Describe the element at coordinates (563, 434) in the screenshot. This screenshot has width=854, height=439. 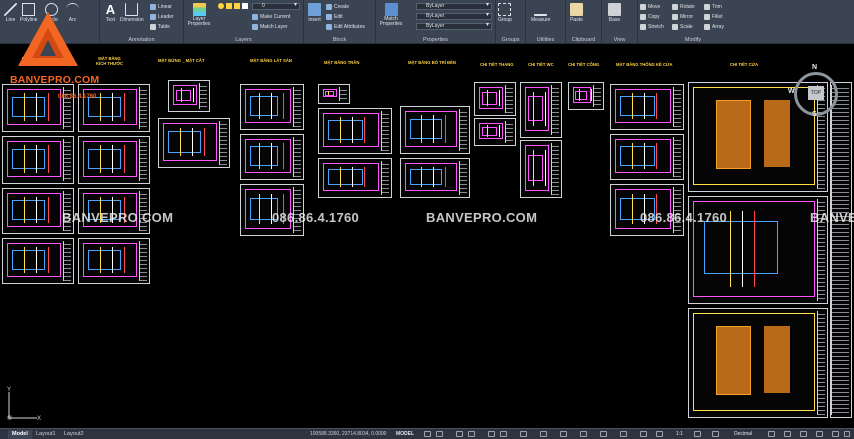
I see `selection-cycling-icon` at that location.